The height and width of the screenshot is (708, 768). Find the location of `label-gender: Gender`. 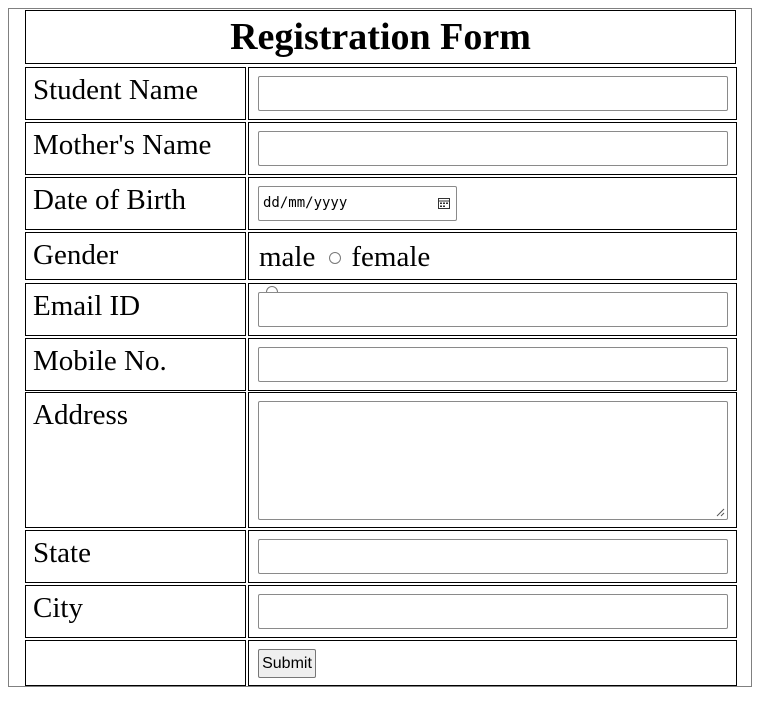

label-gender: Gender is located at coordinates (135, 256).